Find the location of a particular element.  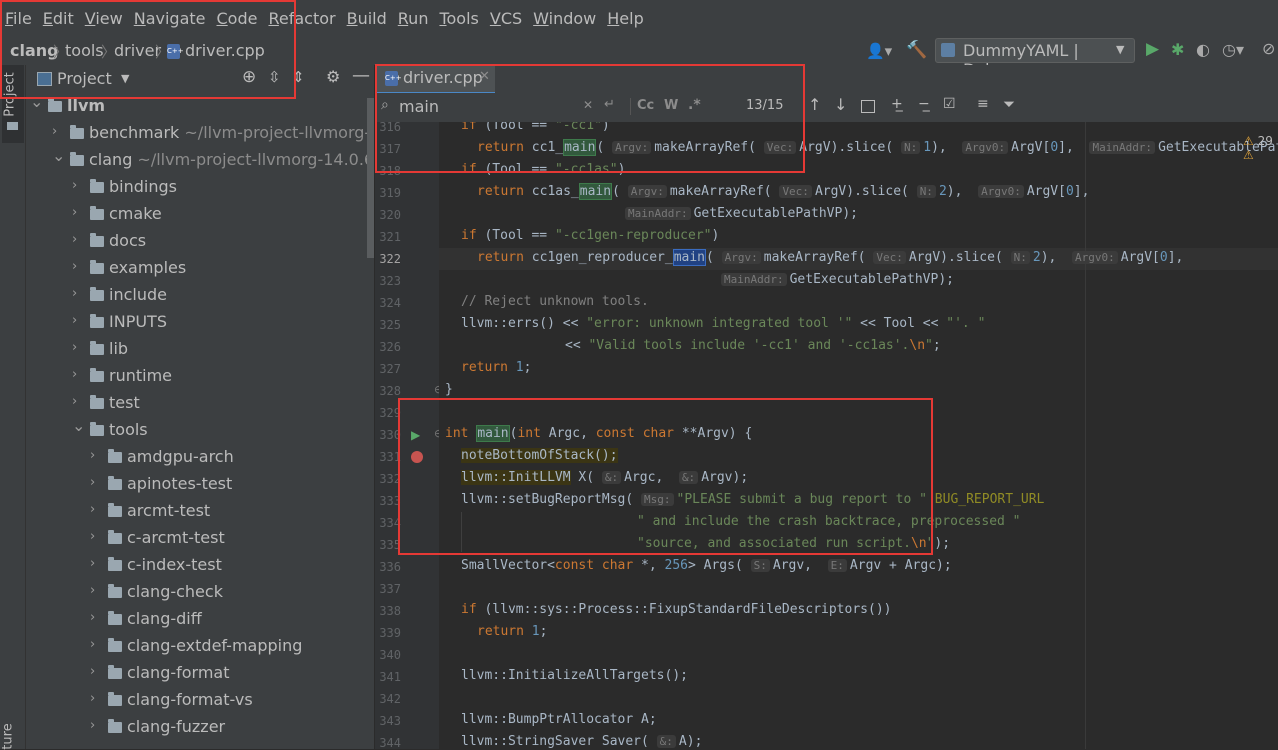

tree-item: › lib is located at coordinates (196, 349).